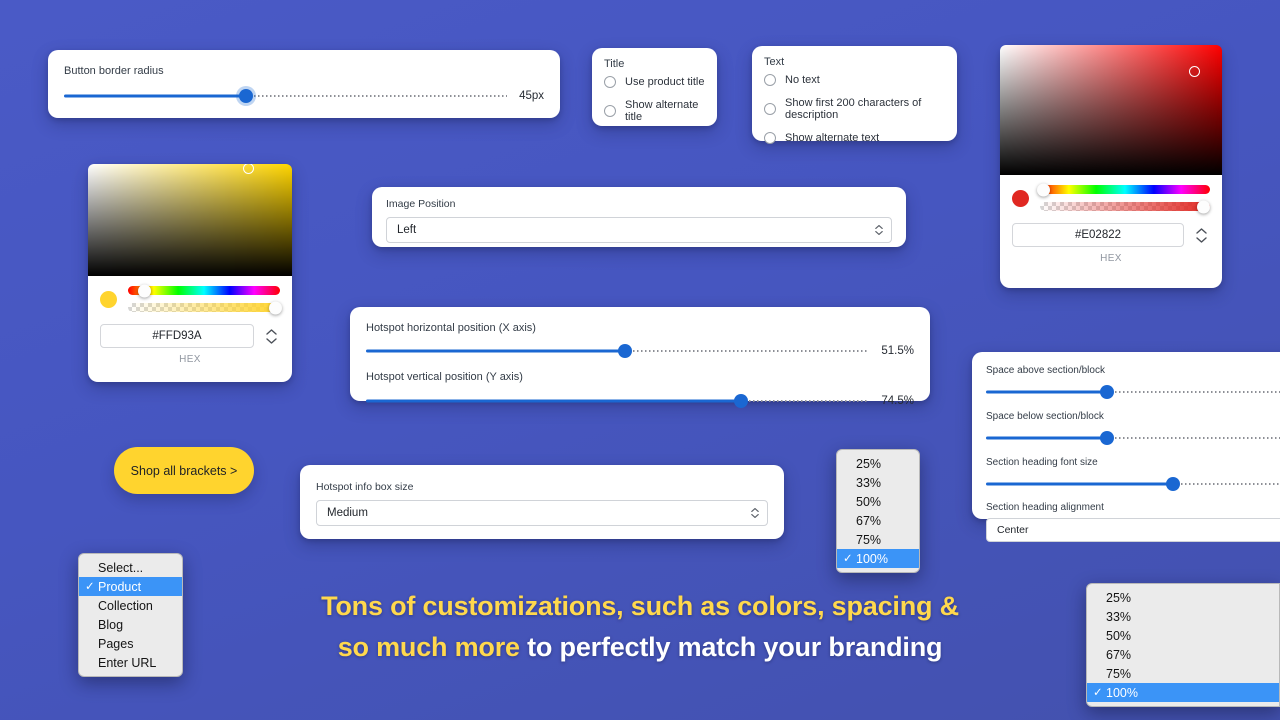 This screenshot has width=1280, height=720. Describe the element at coordinates (869, 539) in the screenshot. I see `menu-item-label: 75%` at that location.